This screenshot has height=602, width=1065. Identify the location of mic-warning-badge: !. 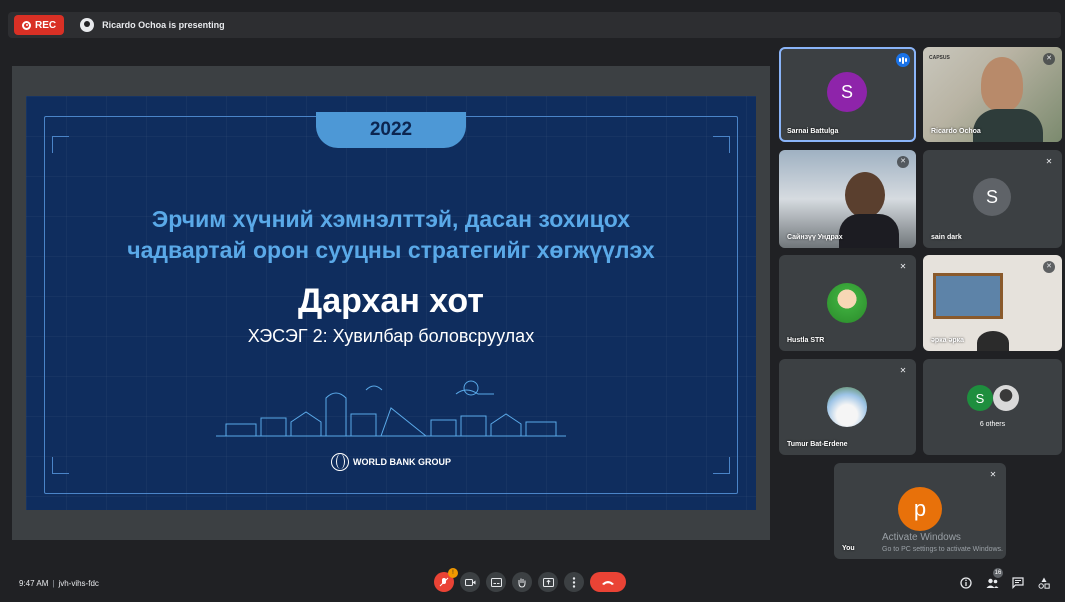
(453, 573).